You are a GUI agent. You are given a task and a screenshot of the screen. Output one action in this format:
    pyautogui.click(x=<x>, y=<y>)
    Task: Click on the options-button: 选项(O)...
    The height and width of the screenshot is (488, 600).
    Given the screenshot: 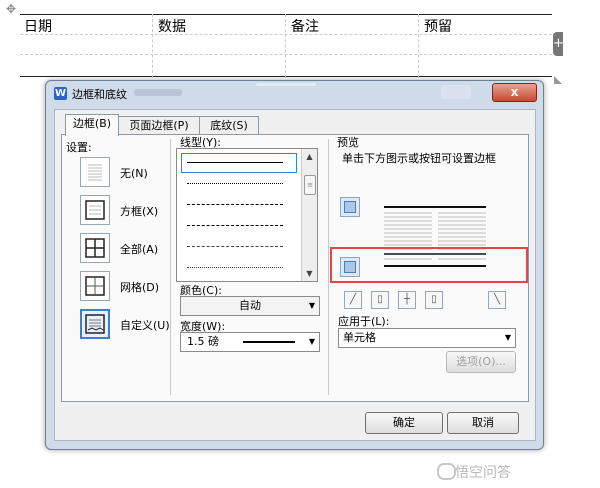 What is the action you would take?
    pyautogui.click(x=481, y=362)
    